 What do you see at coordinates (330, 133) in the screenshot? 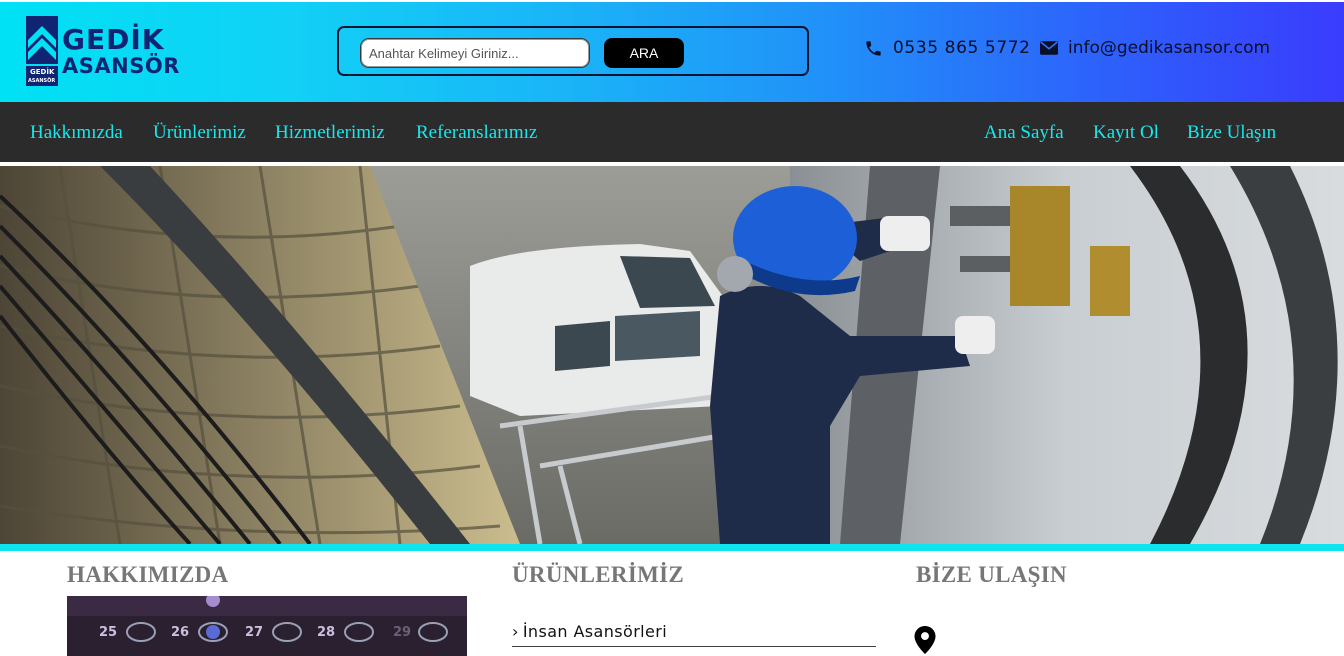
I see `nav-item-hizmetlerimiz: Hizmetlerimiz` at bounding box center [330, 133].